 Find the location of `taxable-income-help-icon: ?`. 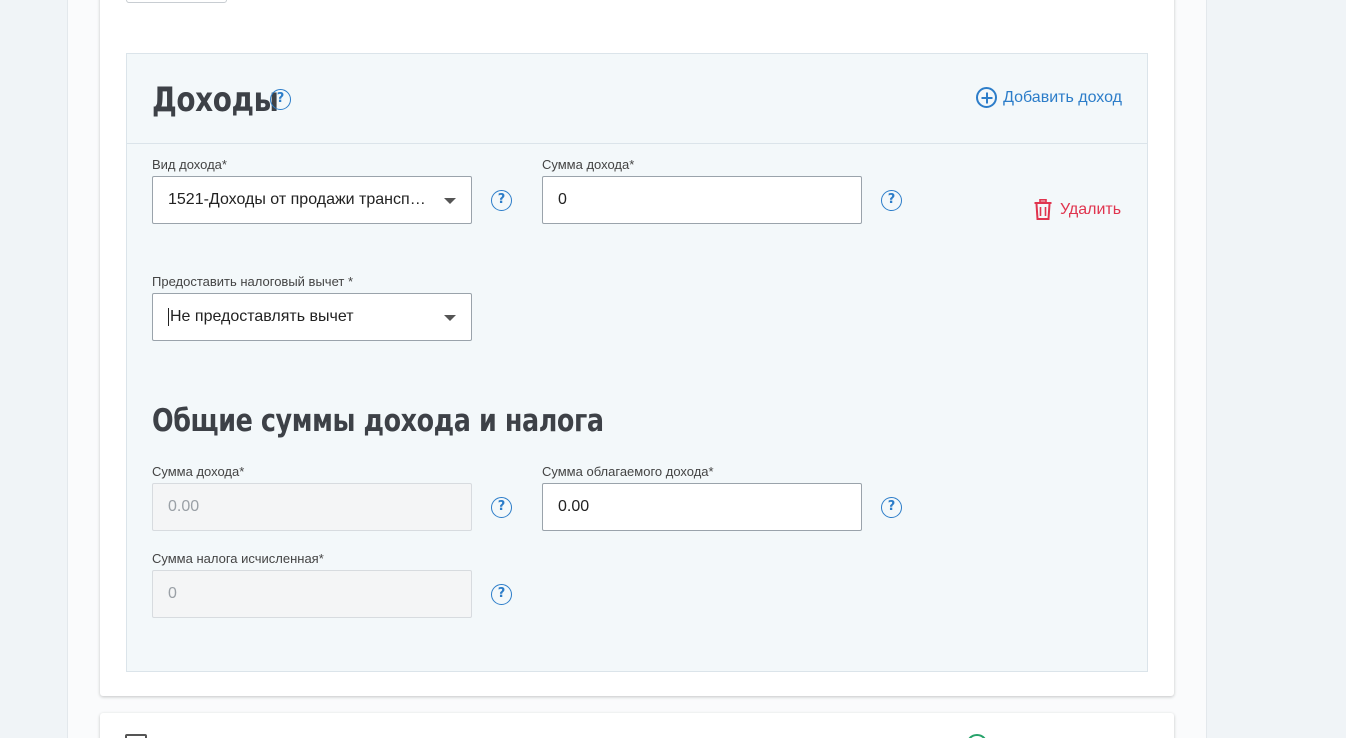

taxable-income-help-icon: ? is located at coordinates (891, 507).